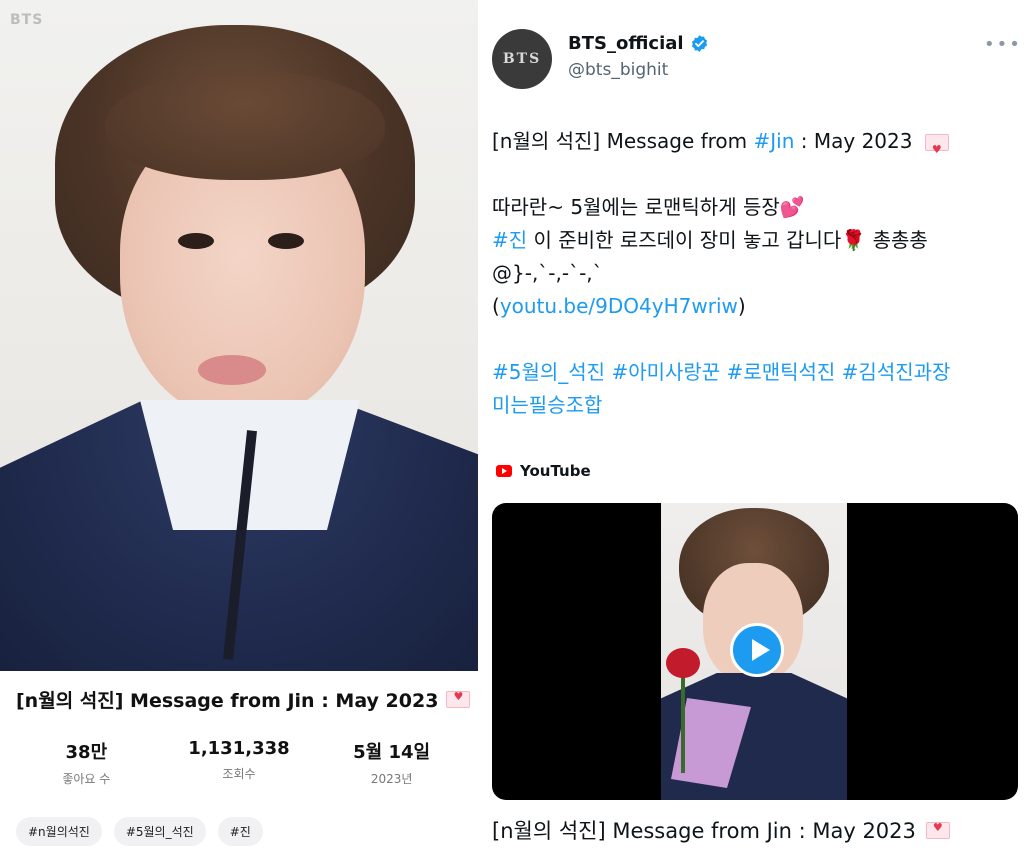 This screenshot has width=1024, height=855. I want to click on tweet-line-3: #진 이 준비한 로즈데이 장미 놓고 갑니다🌹 총총총, so click(752, 240).